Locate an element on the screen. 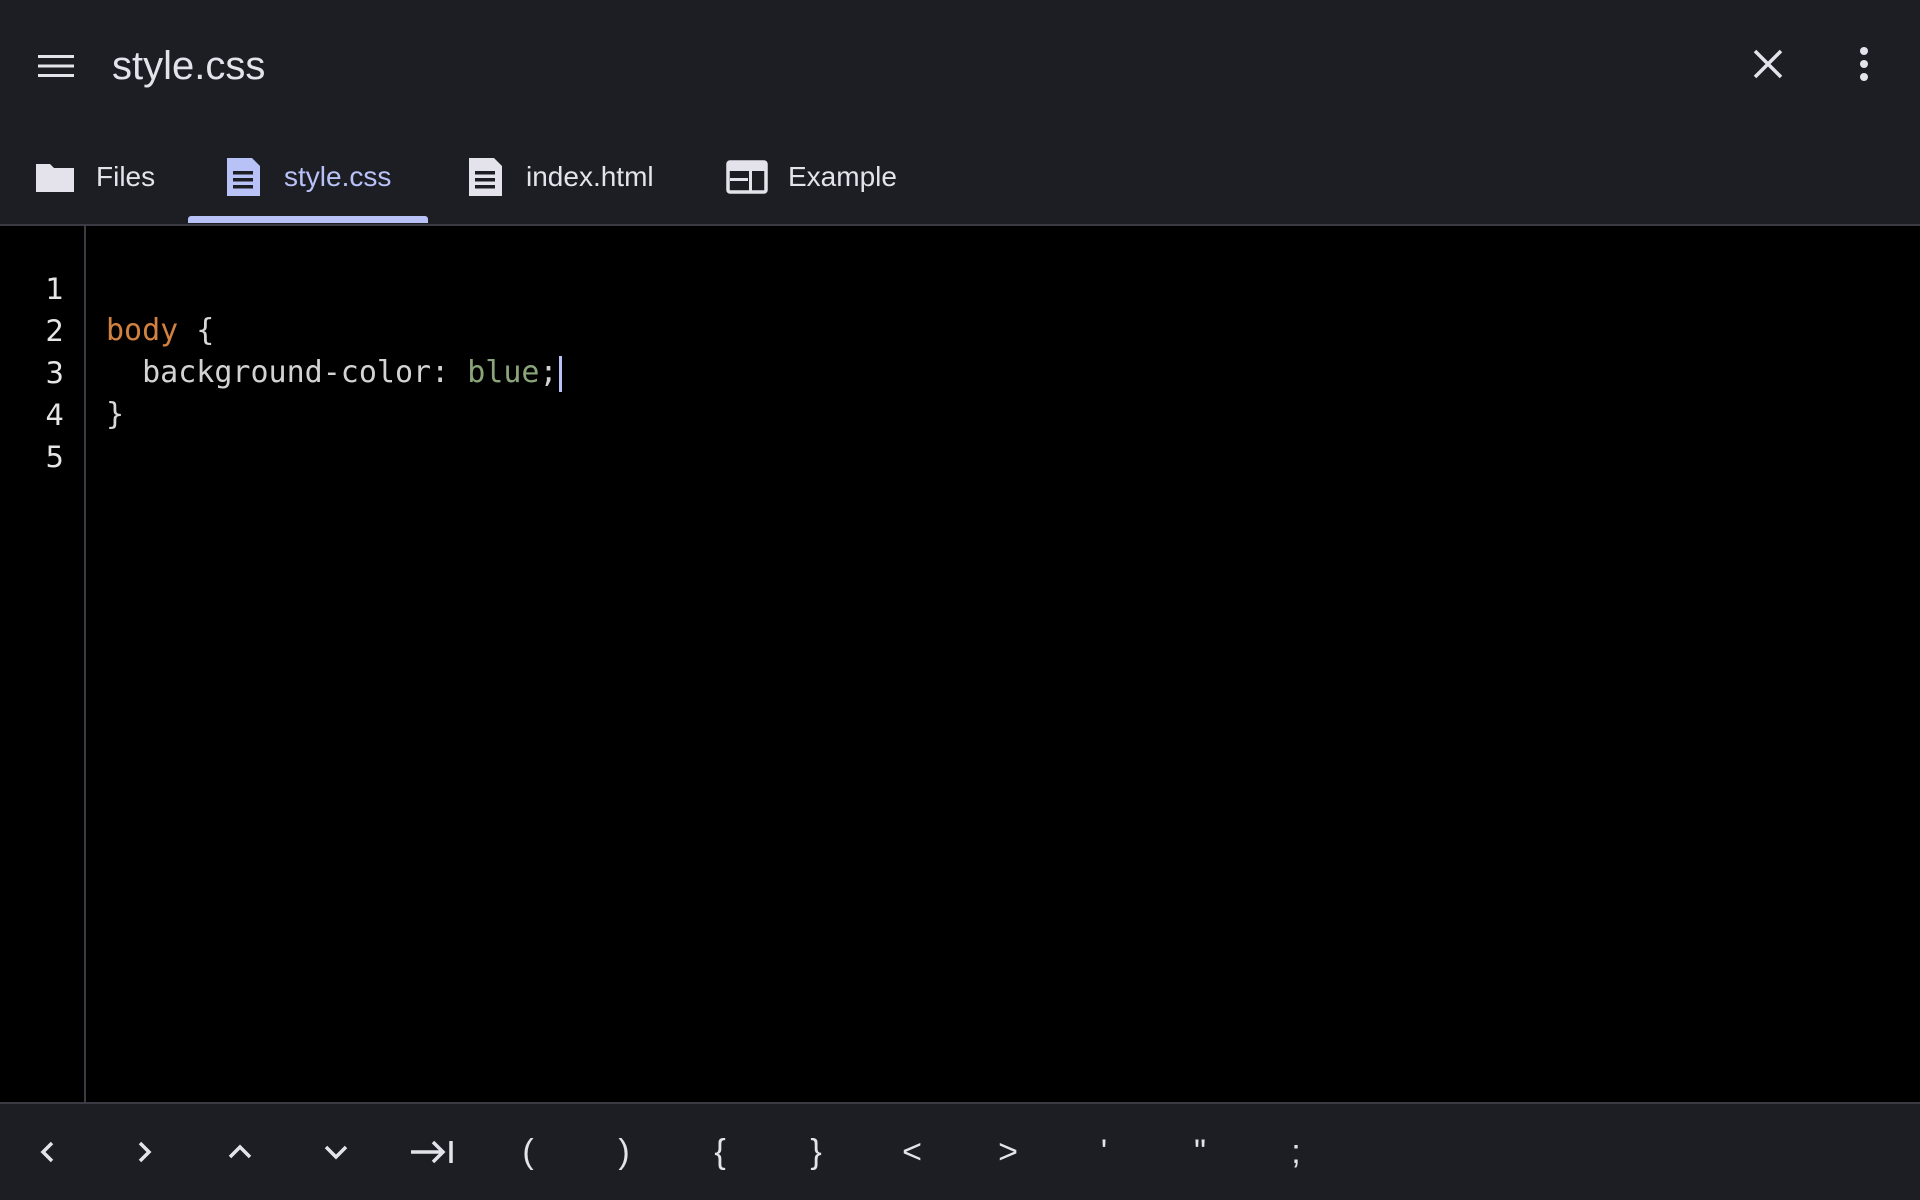 The height and width of the screenshot is (1200, 1920). cursor-up-key is located at coordinates (240, 1152).